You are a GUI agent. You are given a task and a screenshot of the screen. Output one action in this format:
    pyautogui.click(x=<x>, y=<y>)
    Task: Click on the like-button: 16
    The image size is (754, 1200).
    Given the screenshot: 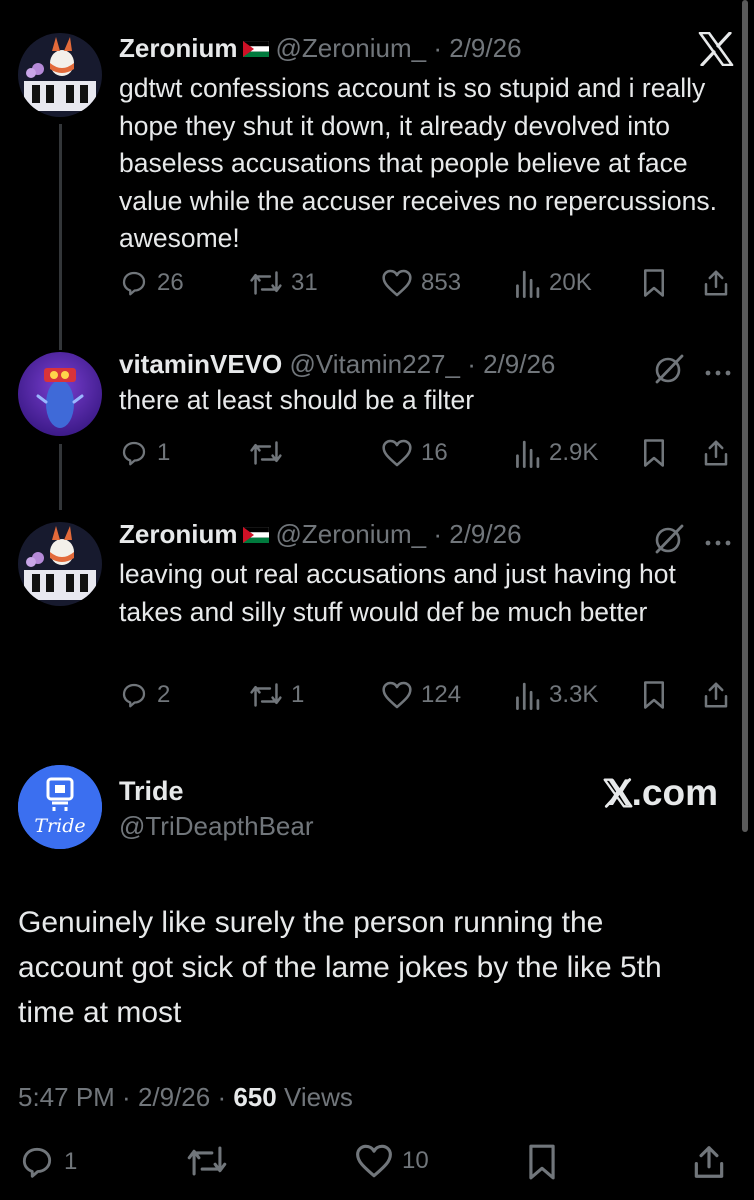 What is the action you would take?
    pyautogui.click(x=414, y=453)
    